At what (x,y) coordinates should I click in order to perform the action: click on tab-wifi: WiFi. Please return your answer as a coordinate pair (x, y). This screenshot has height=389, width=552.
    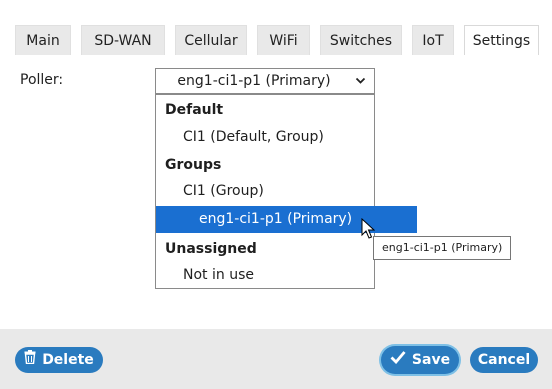
    Looking at the image, I should click on (283, 40).